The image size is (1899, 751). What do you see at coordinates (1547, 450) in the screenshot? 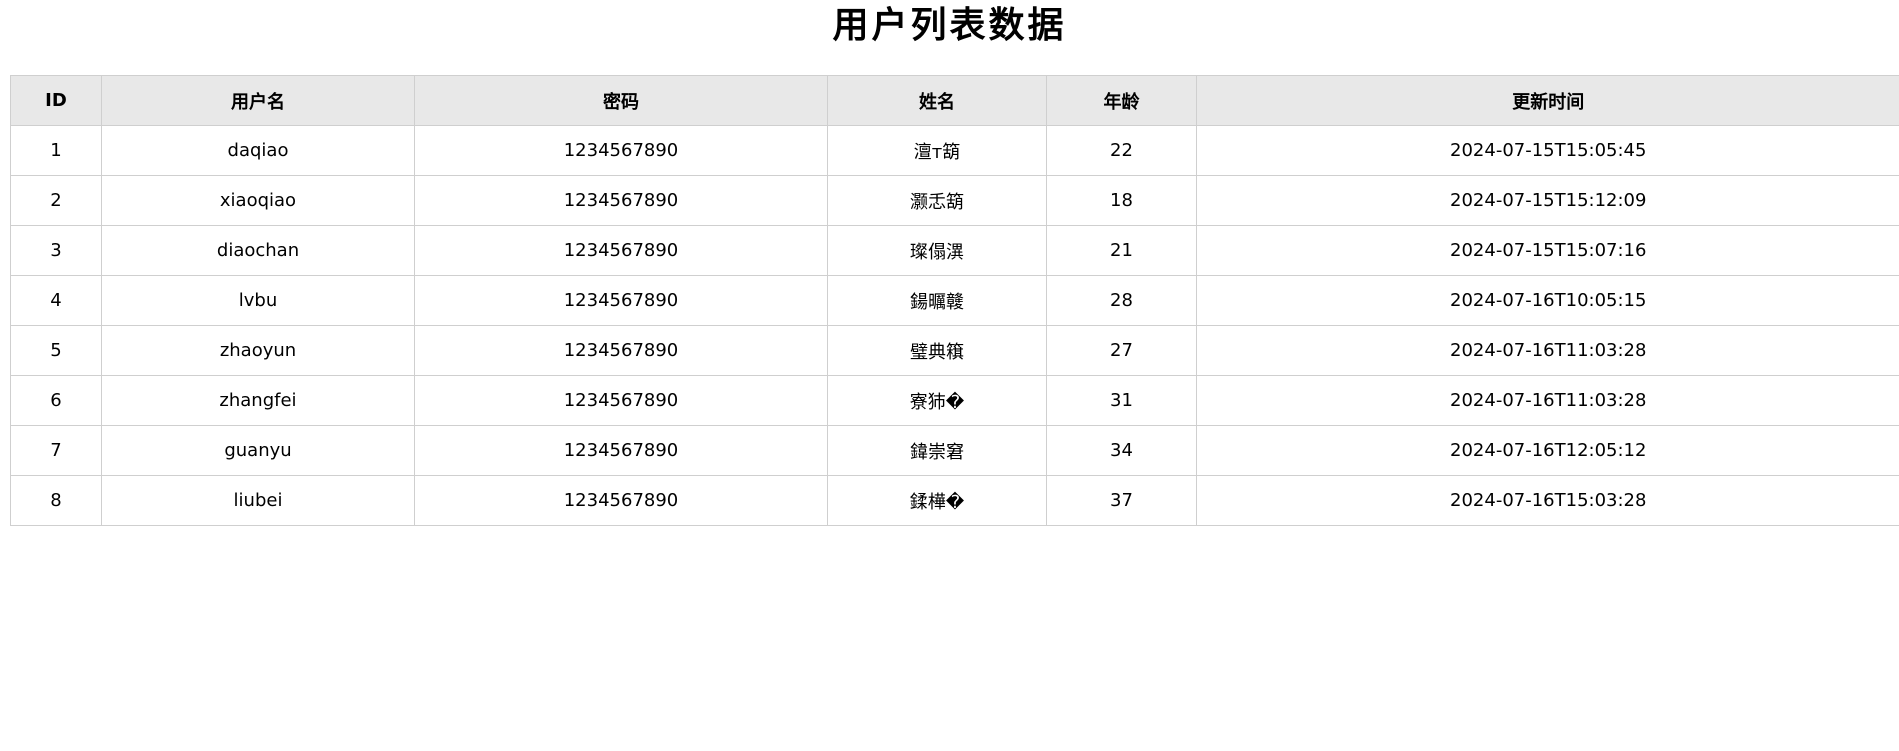
I see `cell-updated-time: 2024-07-16T12:05:12` at bounding box center [1547, 450].